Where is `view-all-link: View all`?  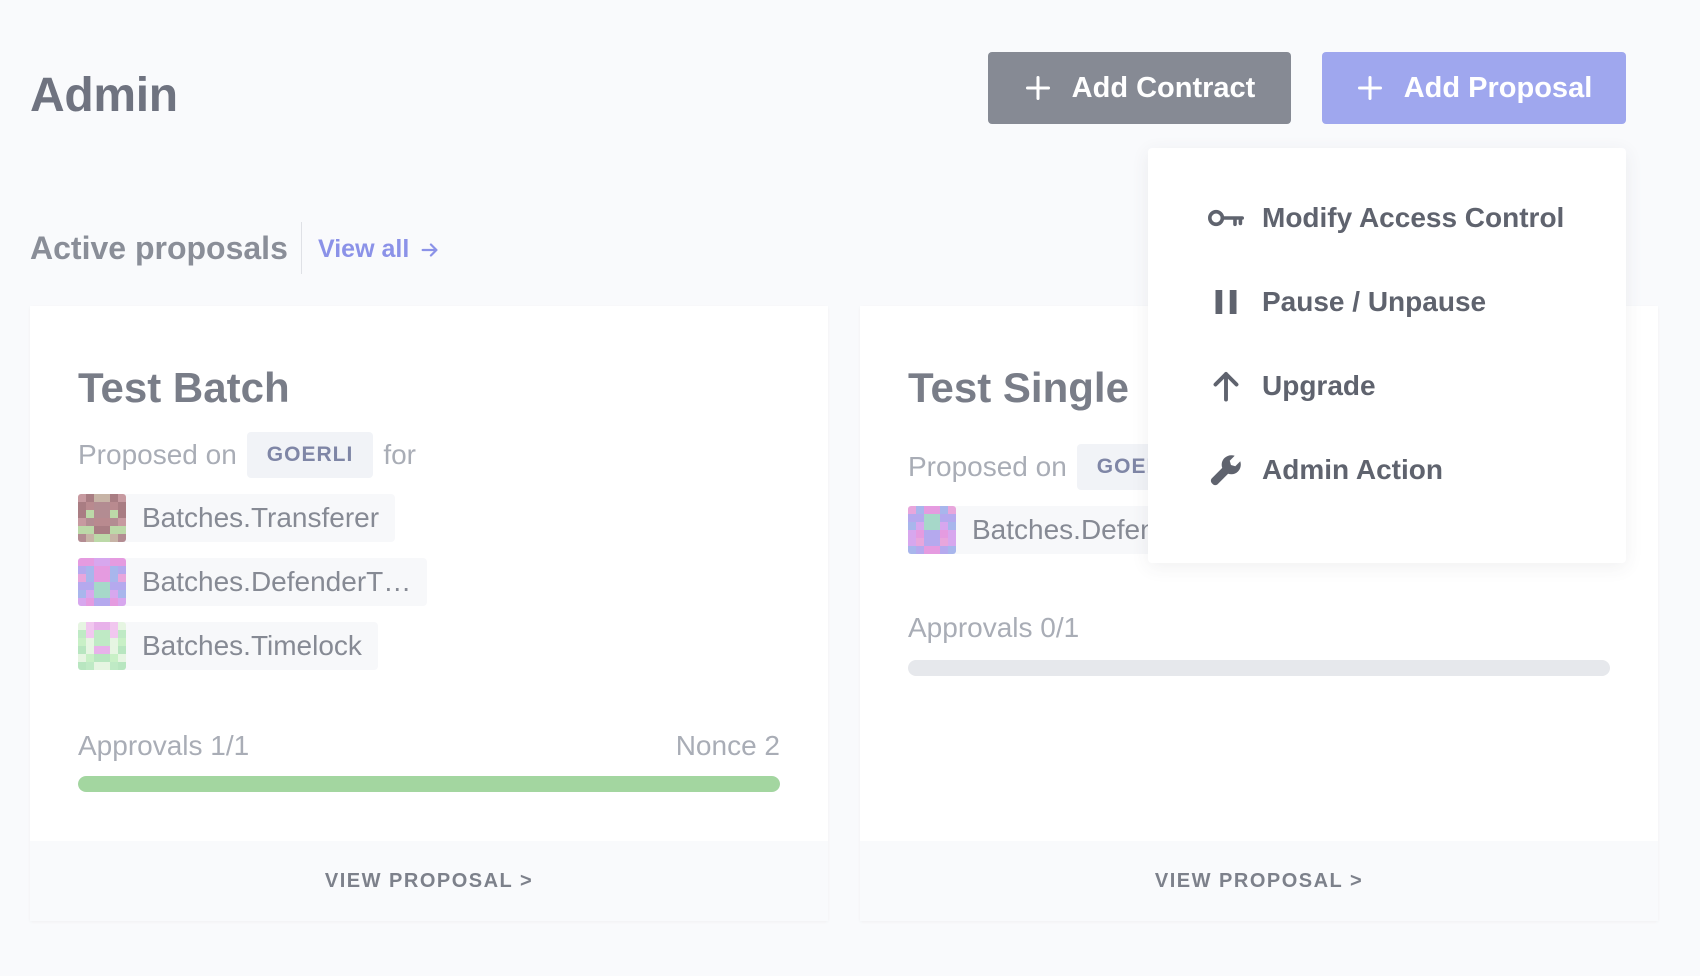
view-all-link: View all is located at coordinates (379, 249).